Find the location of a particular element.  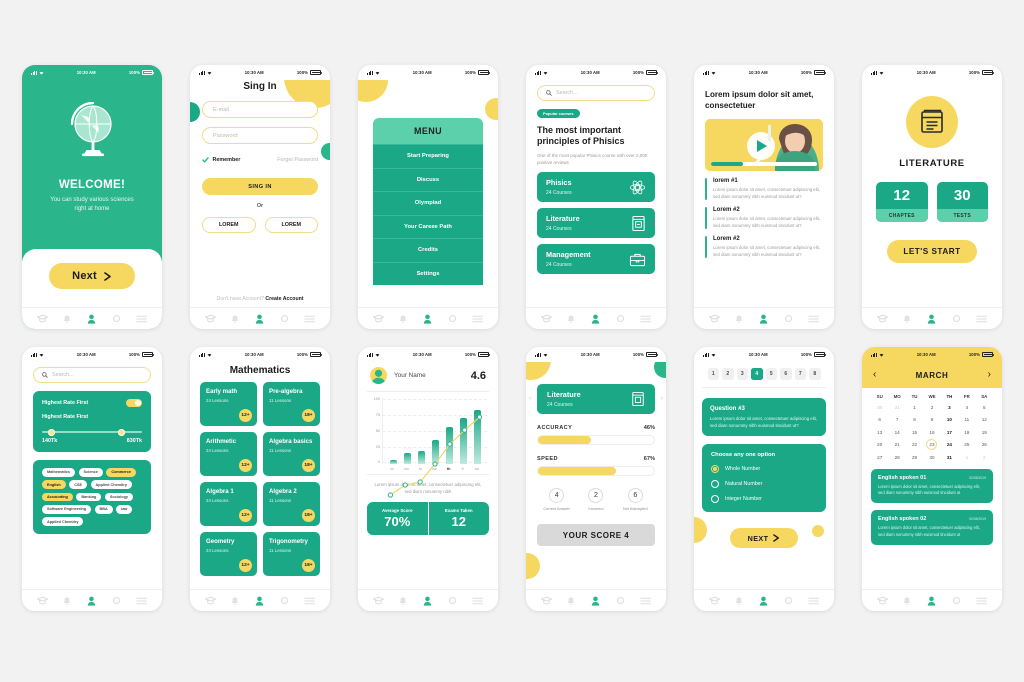

day-cell: 4 is located at coordinates (966, 407).